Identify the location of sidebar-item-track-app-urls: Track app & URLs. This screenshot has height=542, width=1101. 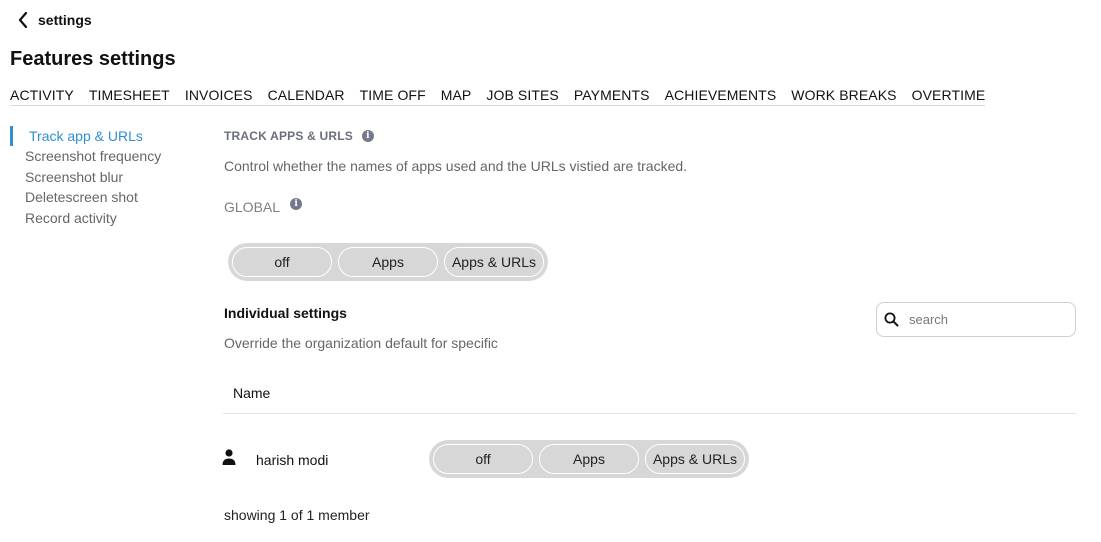
(85, 136).